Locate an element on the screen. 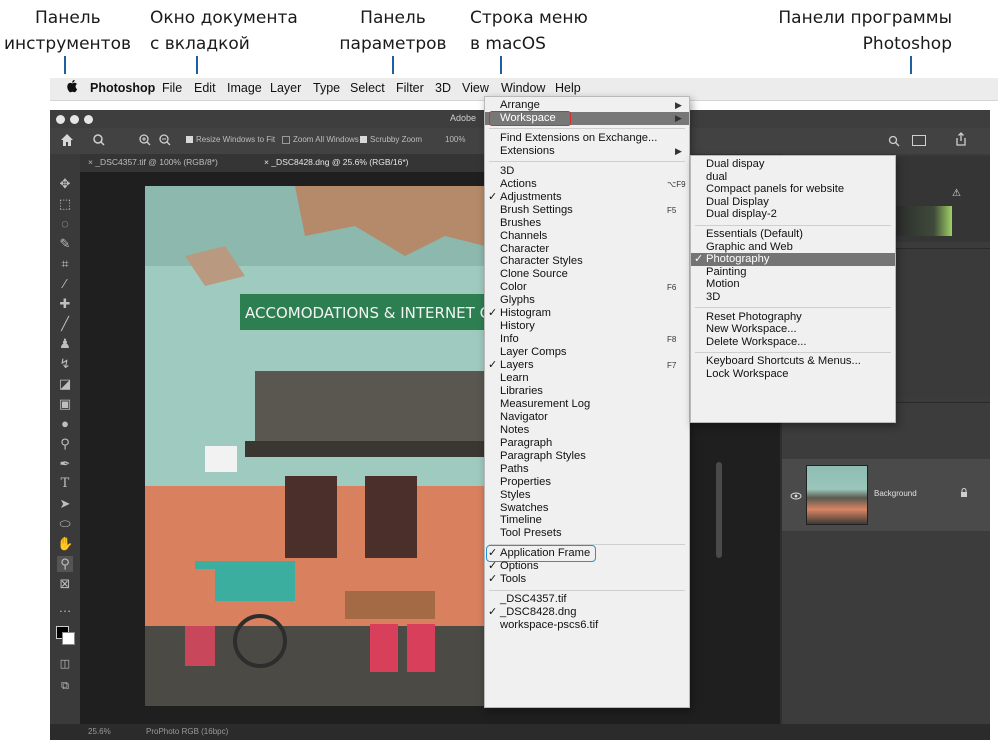  window-menu-item-histogram: ✓ Histogram is located at coordinates (587, 313).